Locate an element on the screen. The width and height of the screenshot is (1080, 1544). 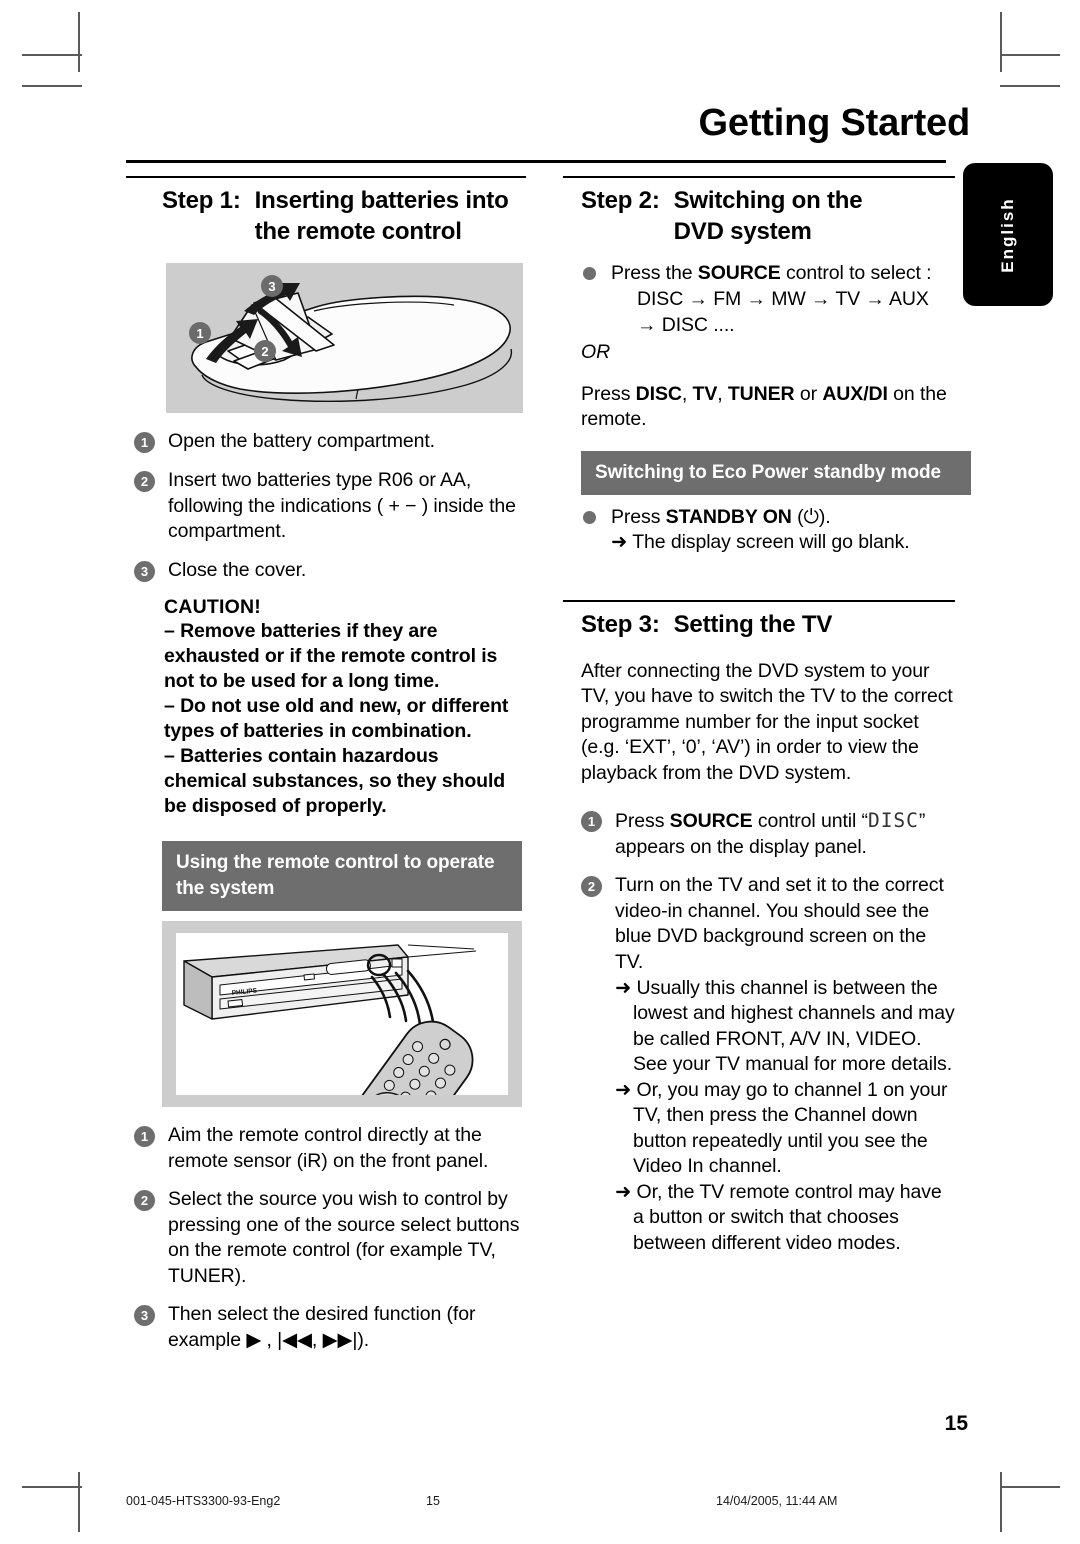
svg-text: 3 is located at coordinates (271, 286).